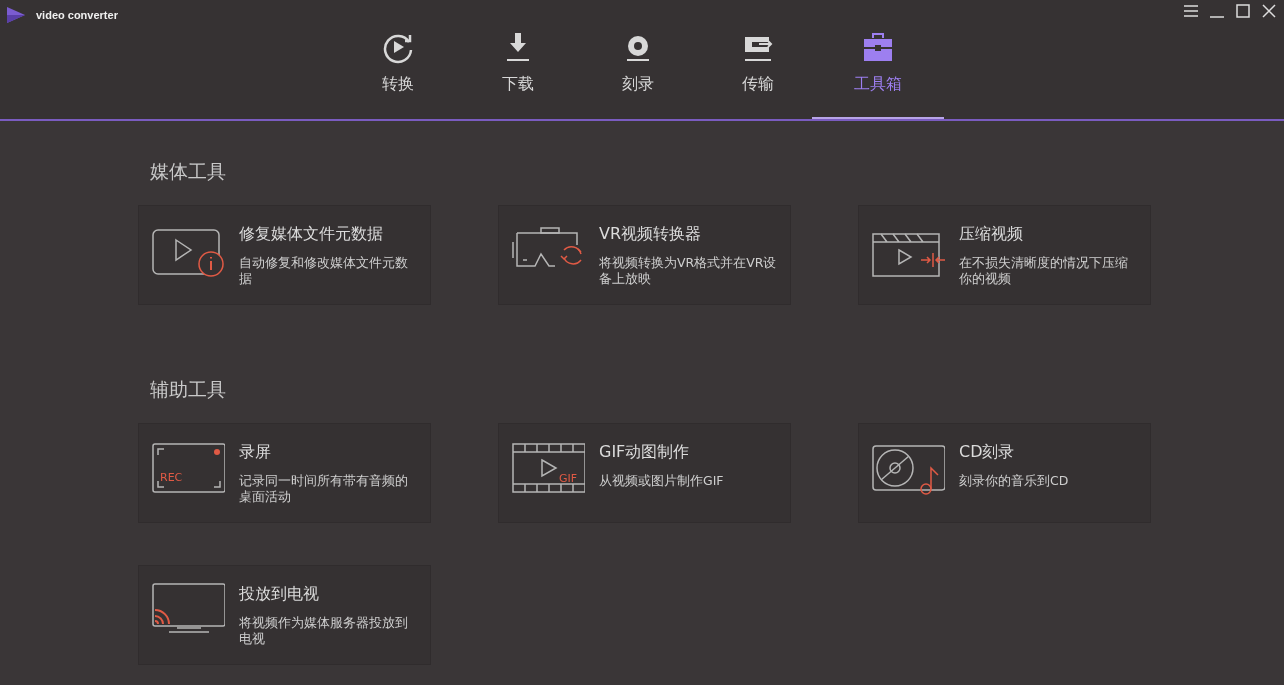 Image resolution: width=1284 pixels, height=685 pixels. I want to click on menu-icon, so click(1191, 11).